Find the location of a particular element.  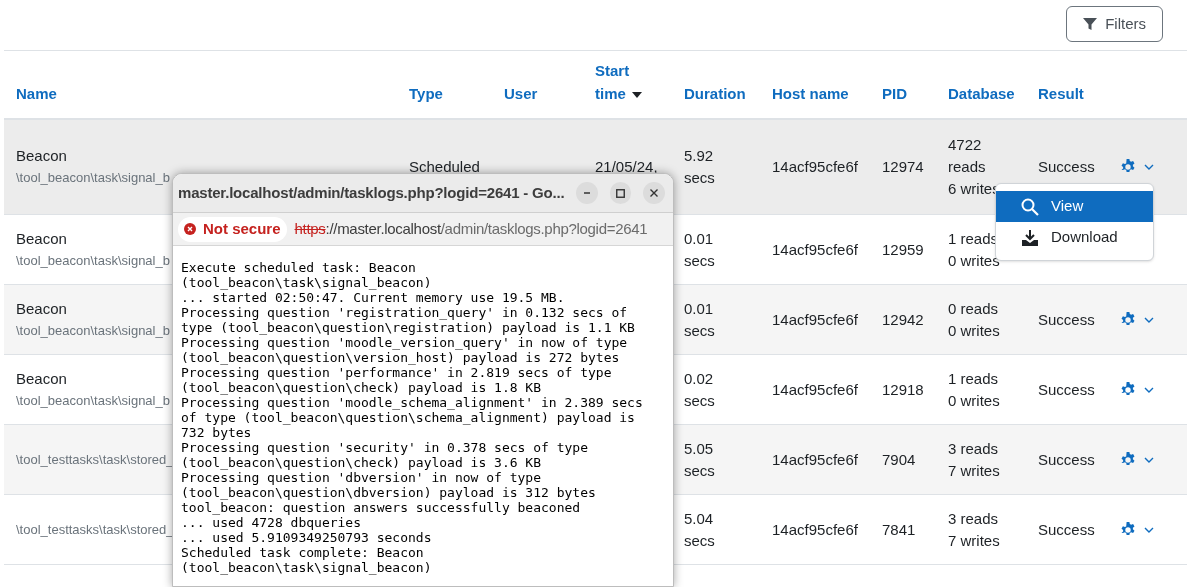

close-icon is located at coordinates (654, 193).